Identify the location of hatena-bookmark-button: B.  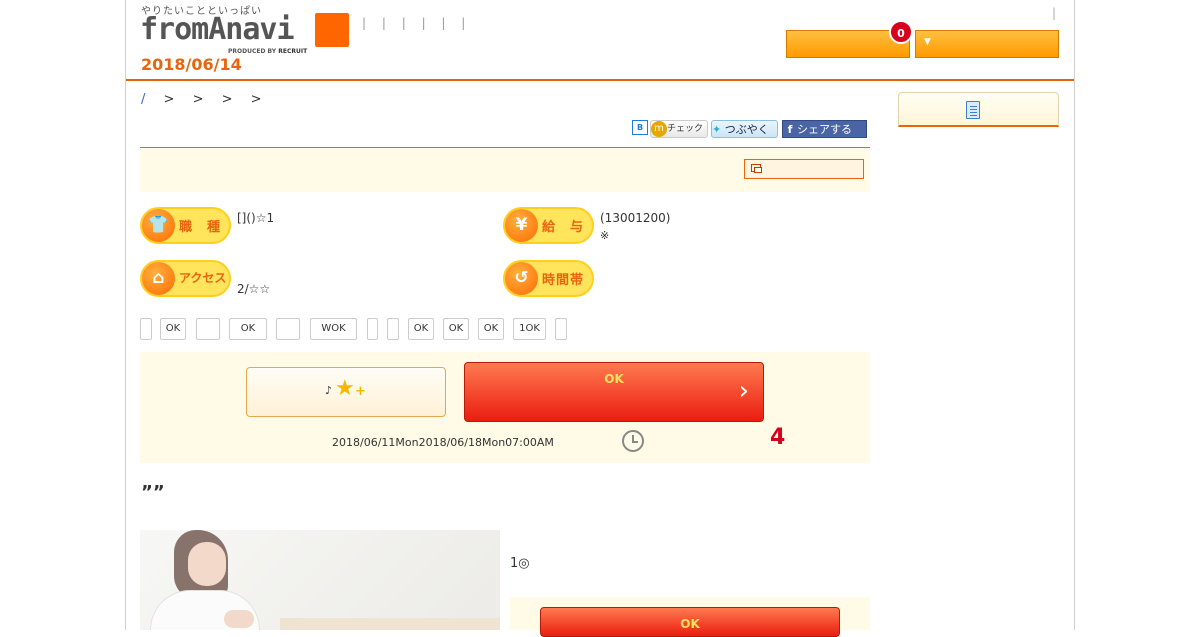
(640, 127).